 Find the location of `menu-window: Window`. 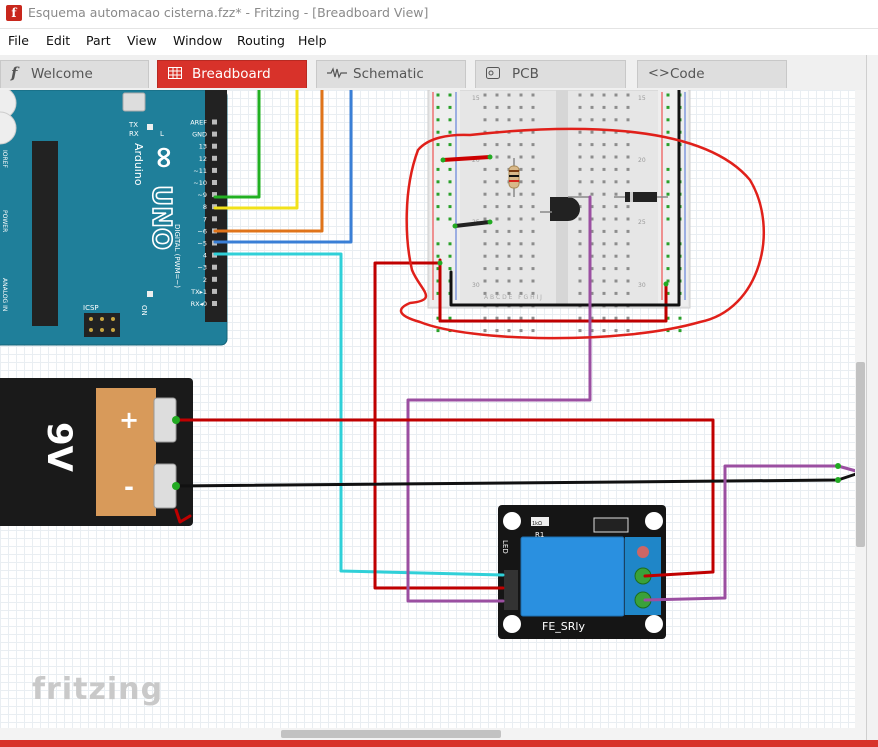

menu-window: Window is located at coordinates (197, 40).